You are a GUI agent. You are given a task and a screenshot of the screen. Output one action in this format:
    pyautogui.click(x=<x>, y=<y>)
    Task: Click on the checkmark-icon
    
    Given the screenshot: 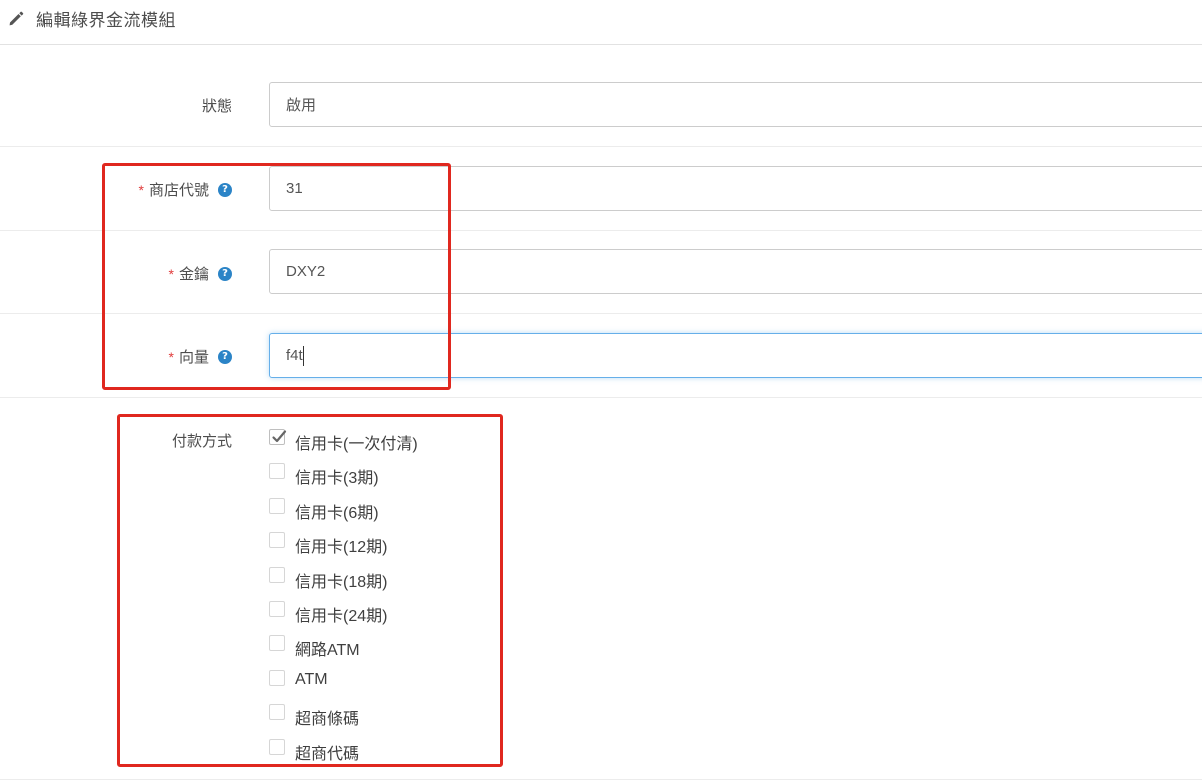 What is the action you would take?
    pyautogui.click(x=279, y=436)
    